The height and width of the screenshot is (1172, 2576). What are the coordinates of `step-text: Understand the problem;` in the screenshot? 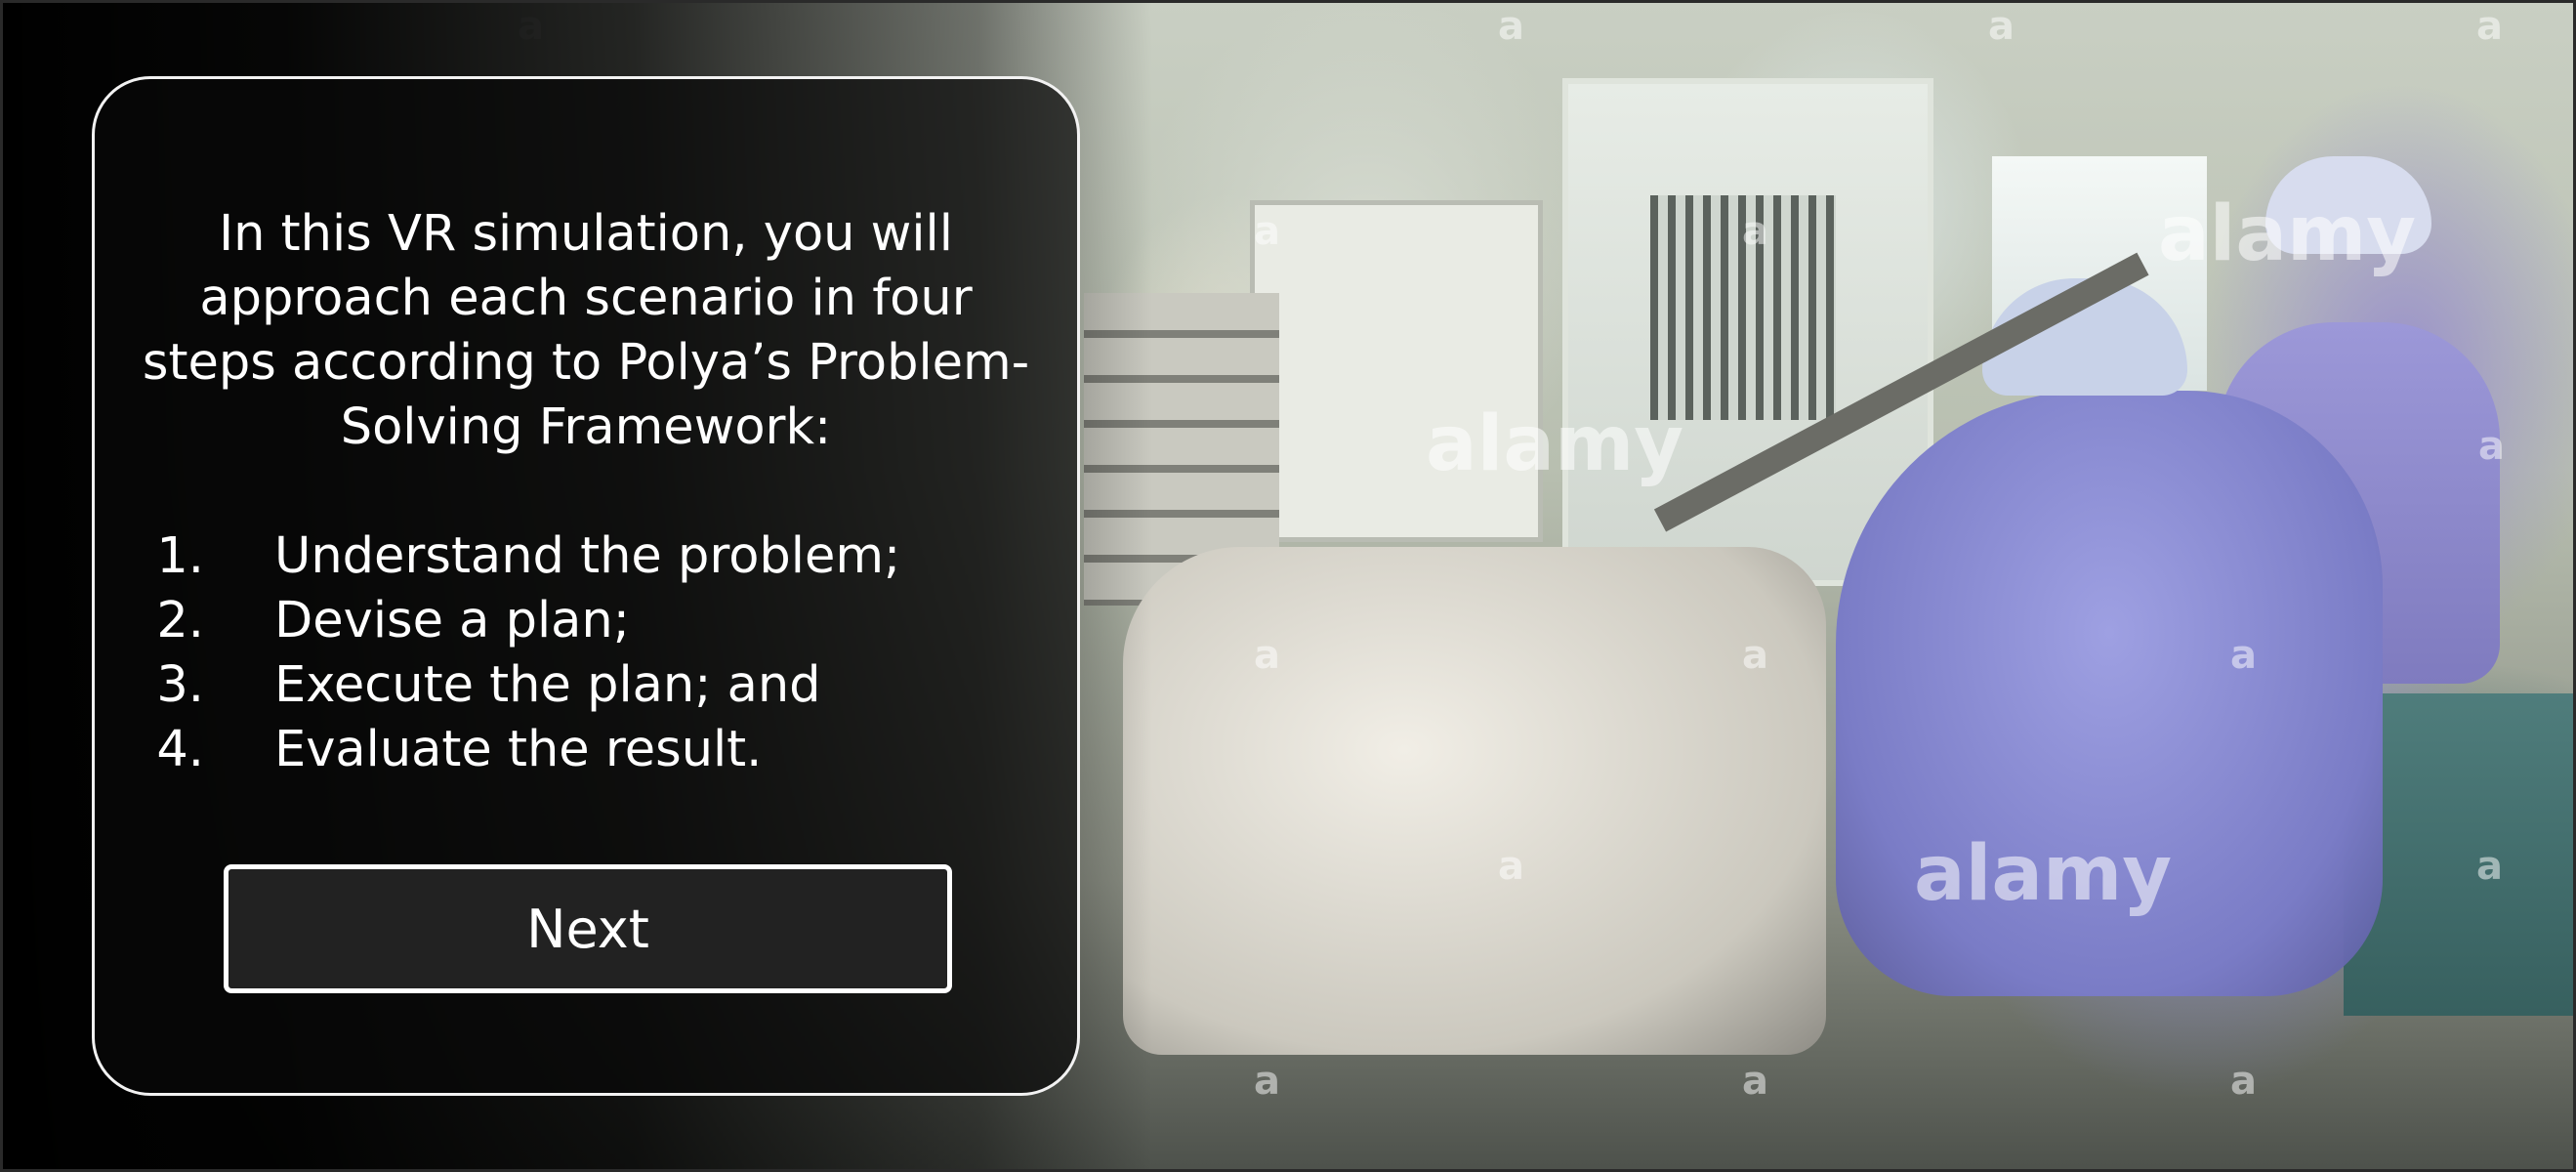 It's located at (587, 556).